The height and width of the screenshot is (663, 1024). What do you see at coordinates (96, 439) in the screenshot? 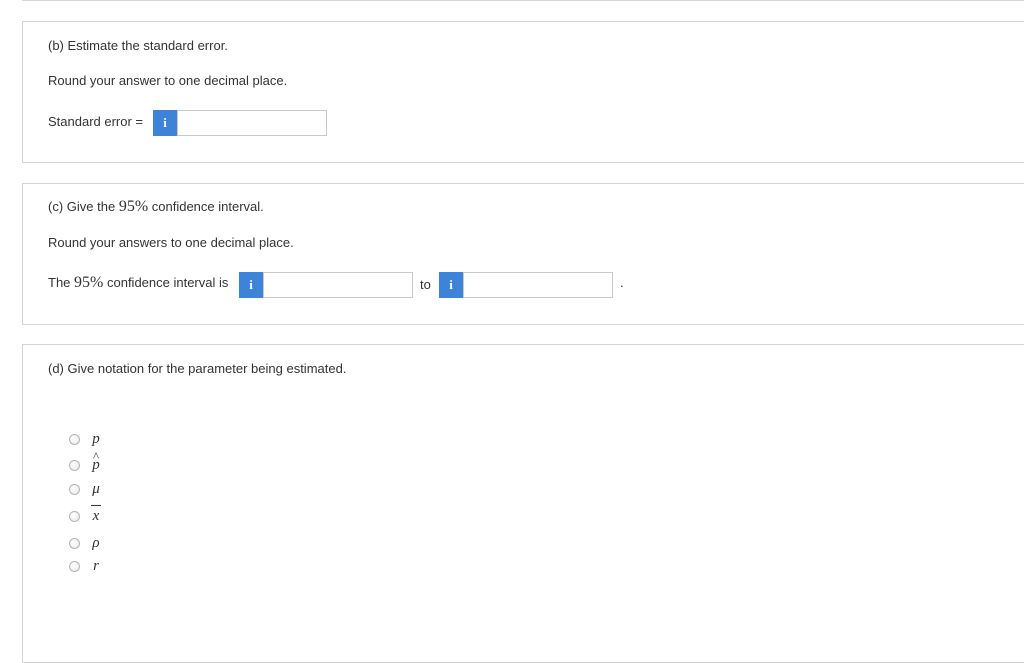
I see `option-symbol-p: p` at bounding box center [96, 439].